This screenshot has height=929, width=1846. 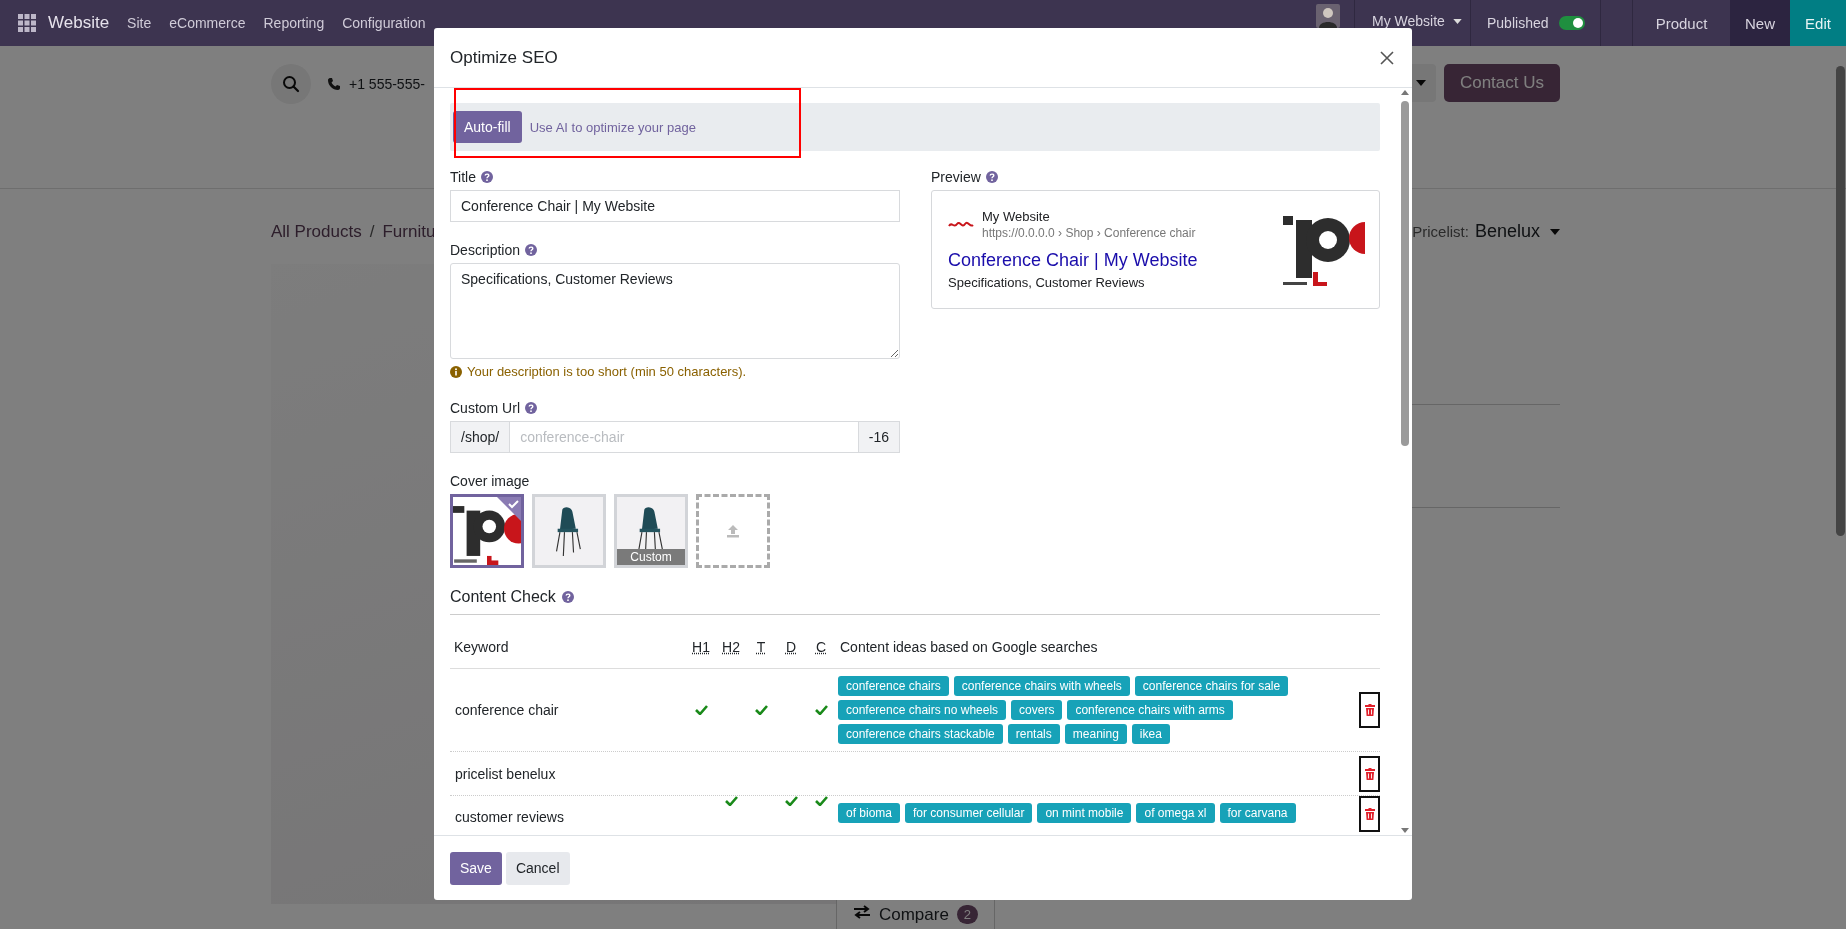 What do you see at coordinates (294, 23) in the screenshot?
I see `menu-item: Reporting` at bounding box center [294, 23].